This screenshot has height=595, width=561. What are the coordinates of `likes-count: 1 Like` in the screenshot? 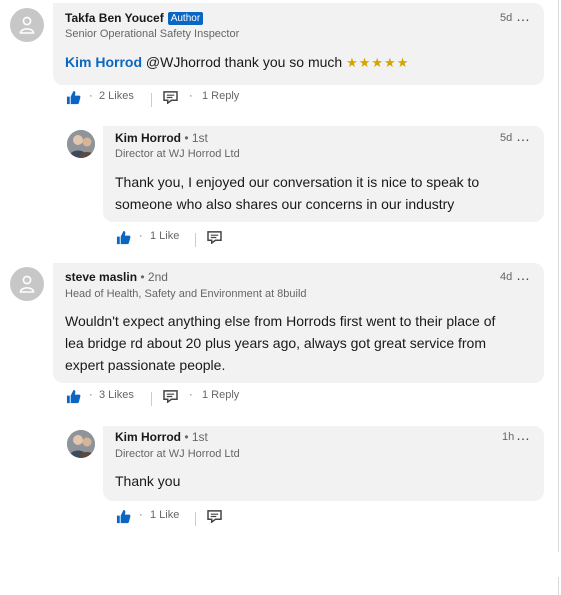 It's located at (164, 515).